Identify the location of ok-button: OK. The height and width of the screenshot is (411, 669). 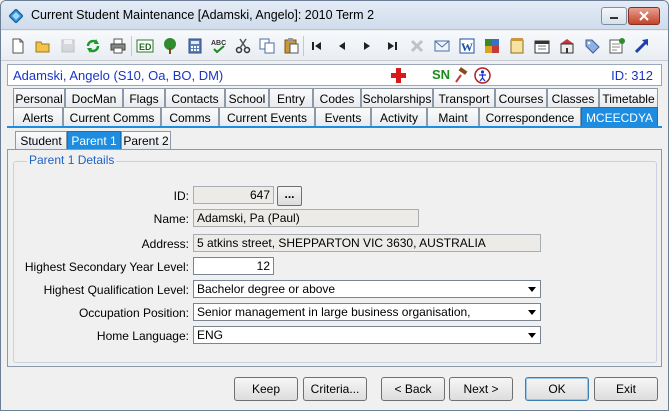
(557, 389).